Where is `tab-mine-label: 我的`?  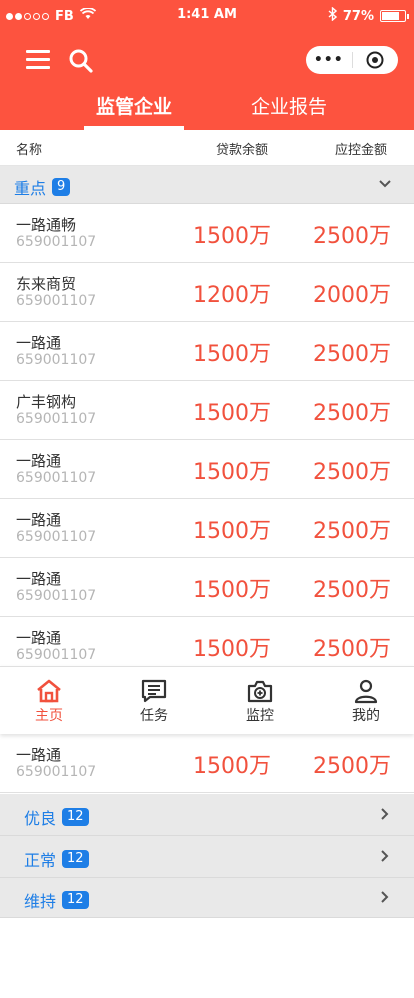
tab-mine-label: 我的 is located at coordinates (366, 716).